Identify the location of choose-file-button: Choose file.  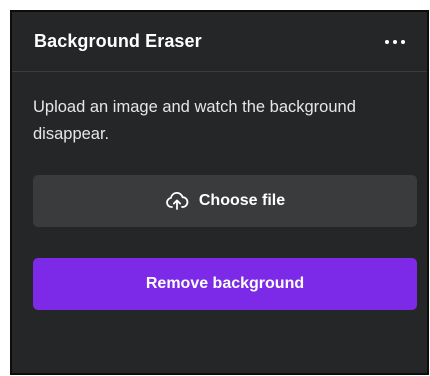
(225, 201).